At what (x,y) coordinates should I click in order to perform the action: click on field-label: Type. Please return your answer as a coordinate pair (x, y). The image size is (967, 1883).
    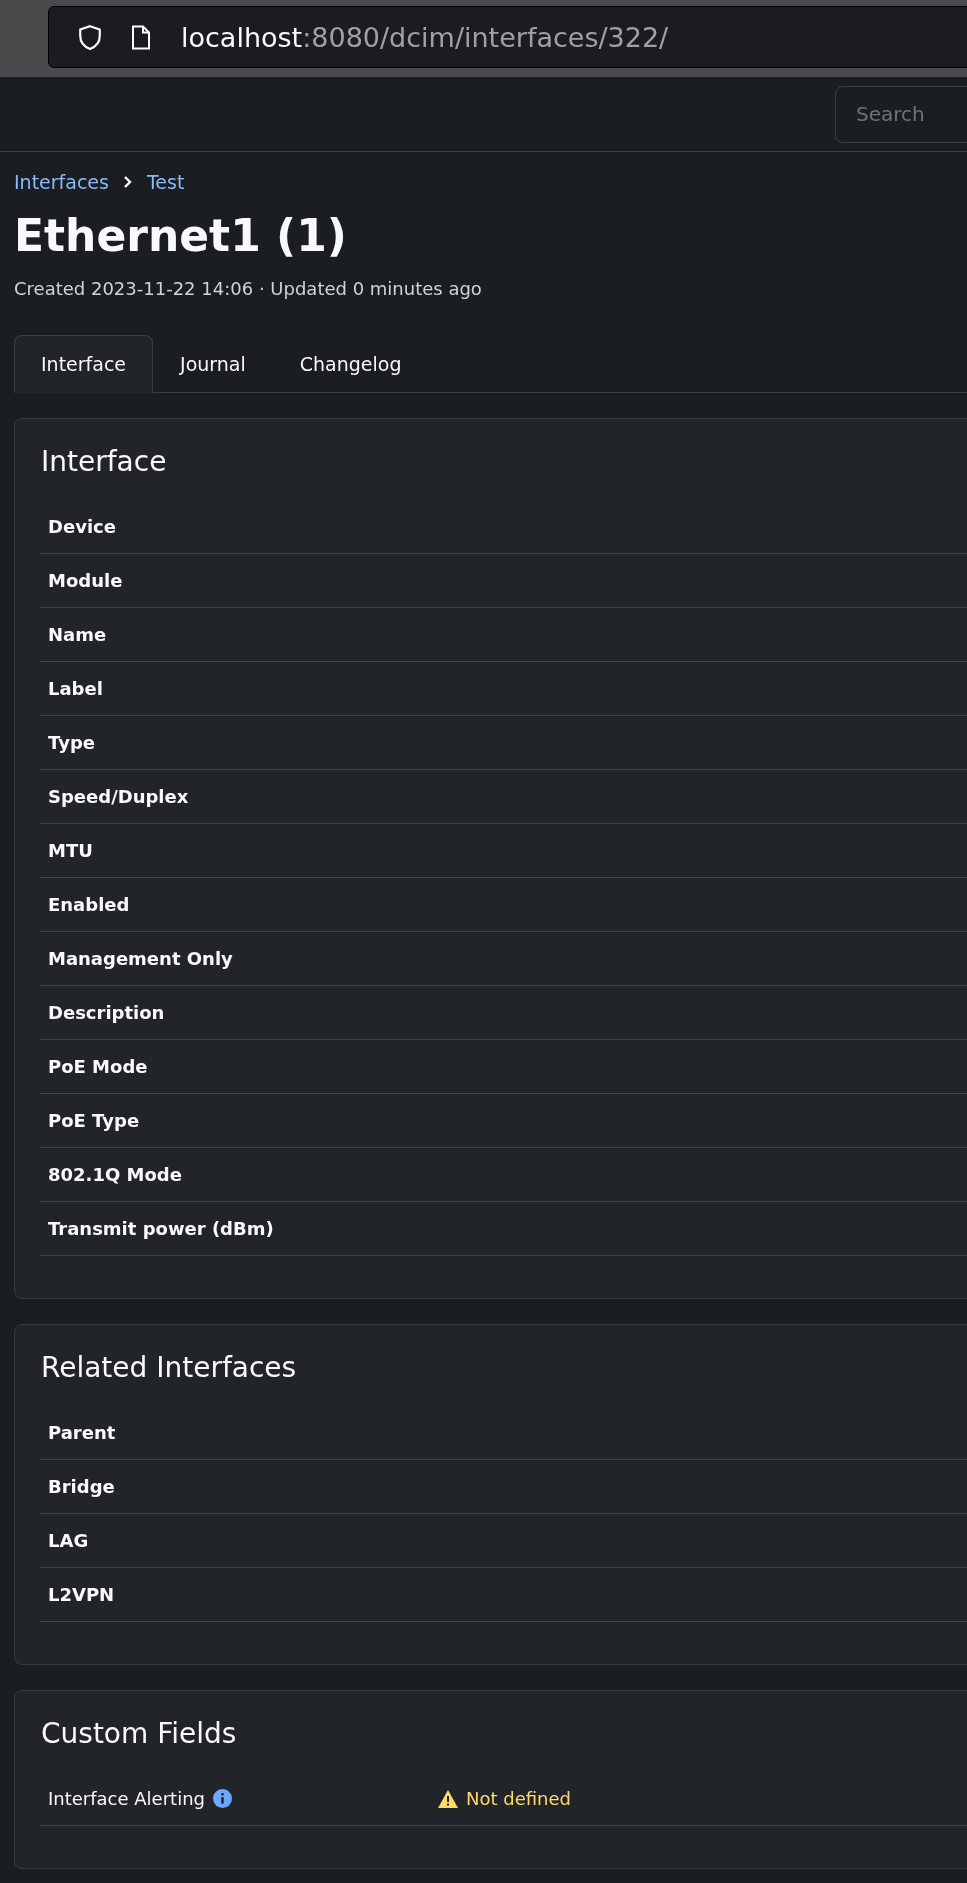
    Looking at the image, I should click on (72, 742).